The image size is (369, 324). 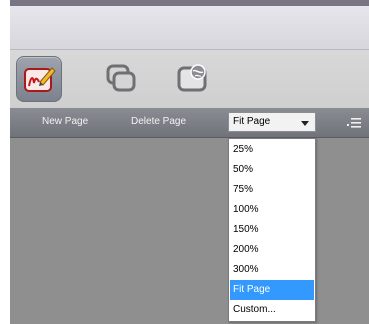 What do you see at coordinates (272, 190) in the screenshot?
I see `zoom-option: 75%` at bounding box center [272, 190].